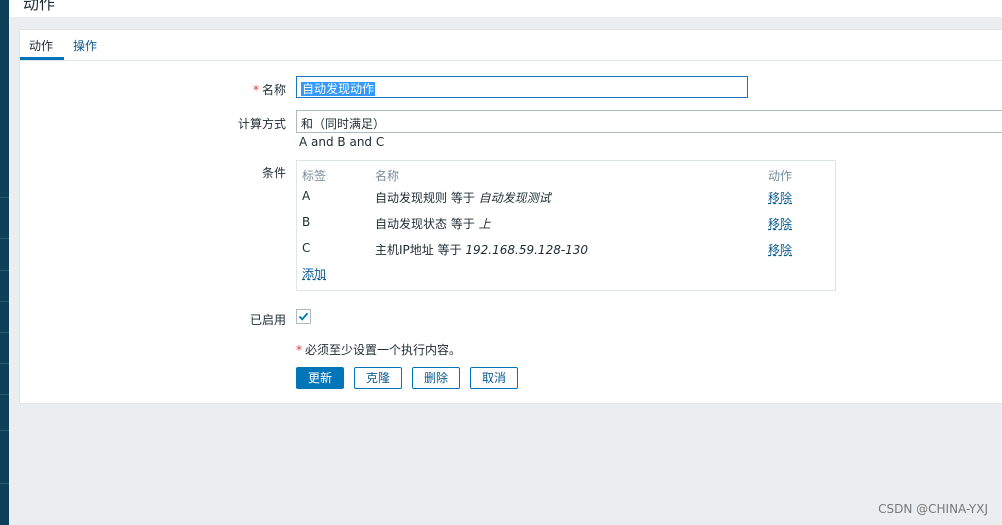 The height and width of the screenshot is (525, 1002). I want to click on active-tab-indicator, so click(42, 58).